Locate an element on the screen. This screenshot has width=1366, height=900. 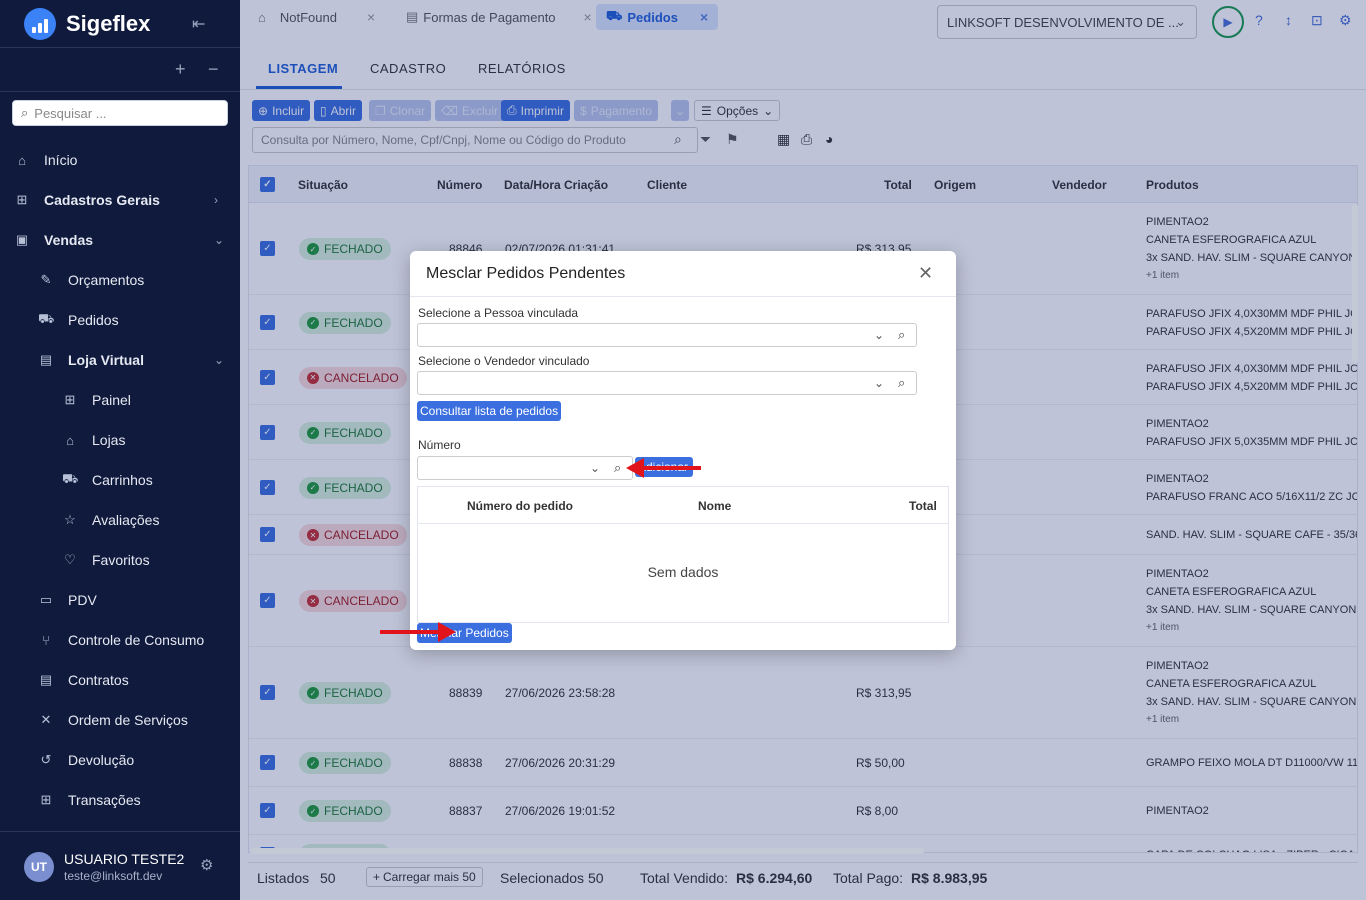
sidebar-item-label: Orçamentos is located at coordinates (106, 280).